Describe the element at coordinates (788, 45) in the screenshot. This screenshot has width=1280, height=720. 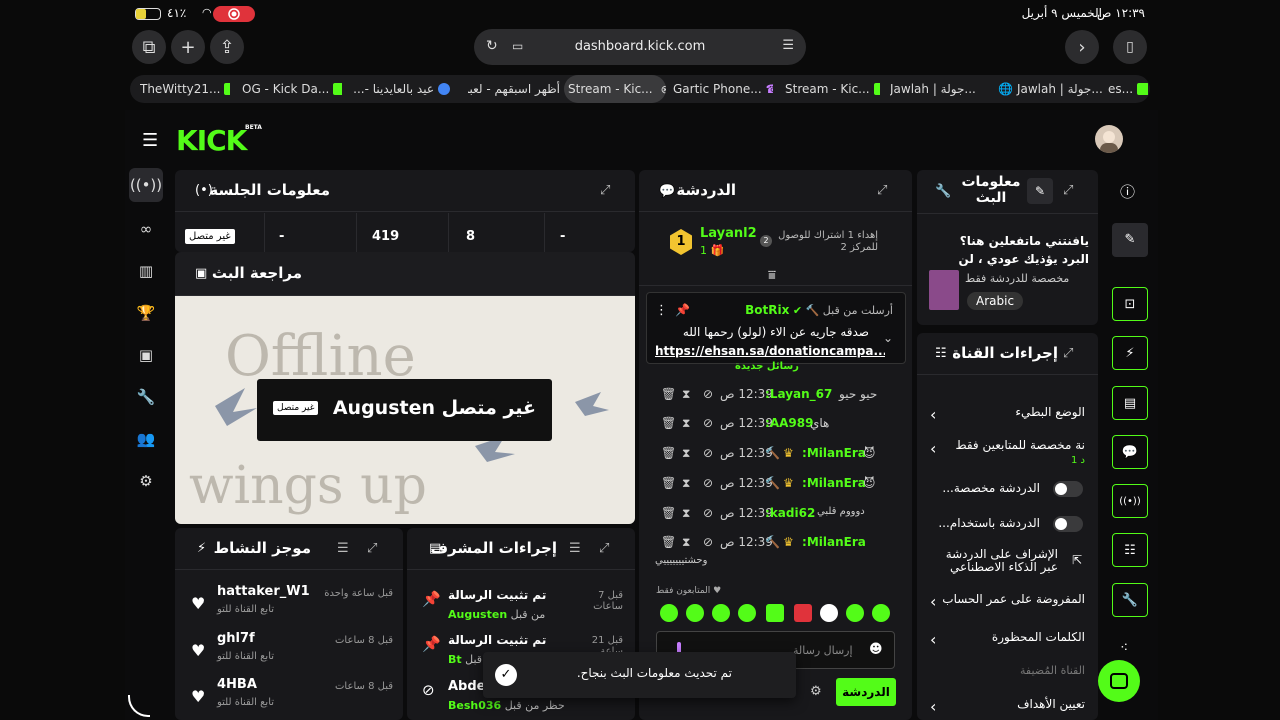
I see `page-menu-icon: ☰` at that location.